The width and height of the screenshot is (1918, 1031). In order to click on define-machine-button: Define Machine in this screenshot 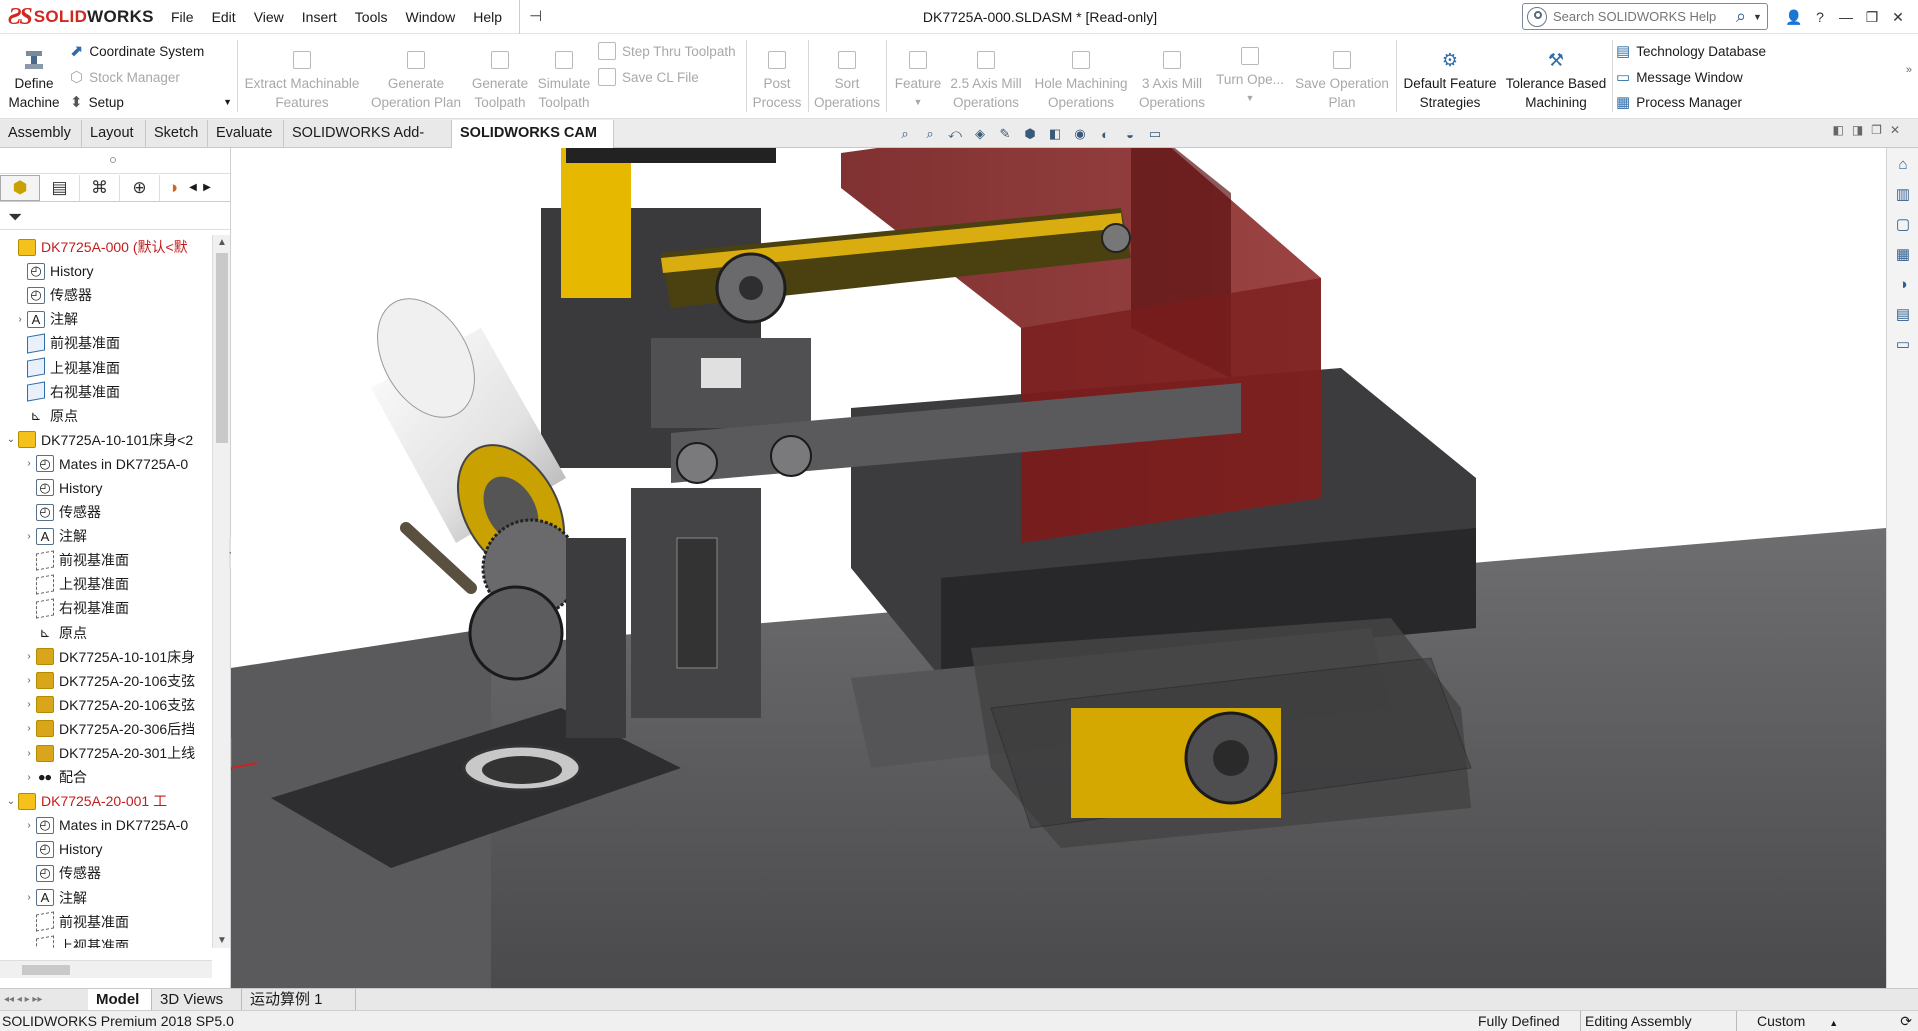, I will do `click(34, 76)`.